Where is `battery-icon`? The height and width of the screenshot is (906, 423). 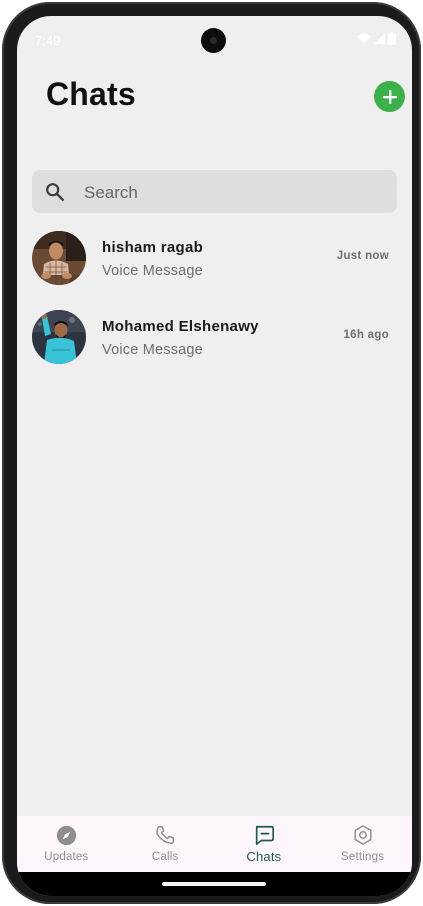
battery-icon is located at coordinates (392, 38).